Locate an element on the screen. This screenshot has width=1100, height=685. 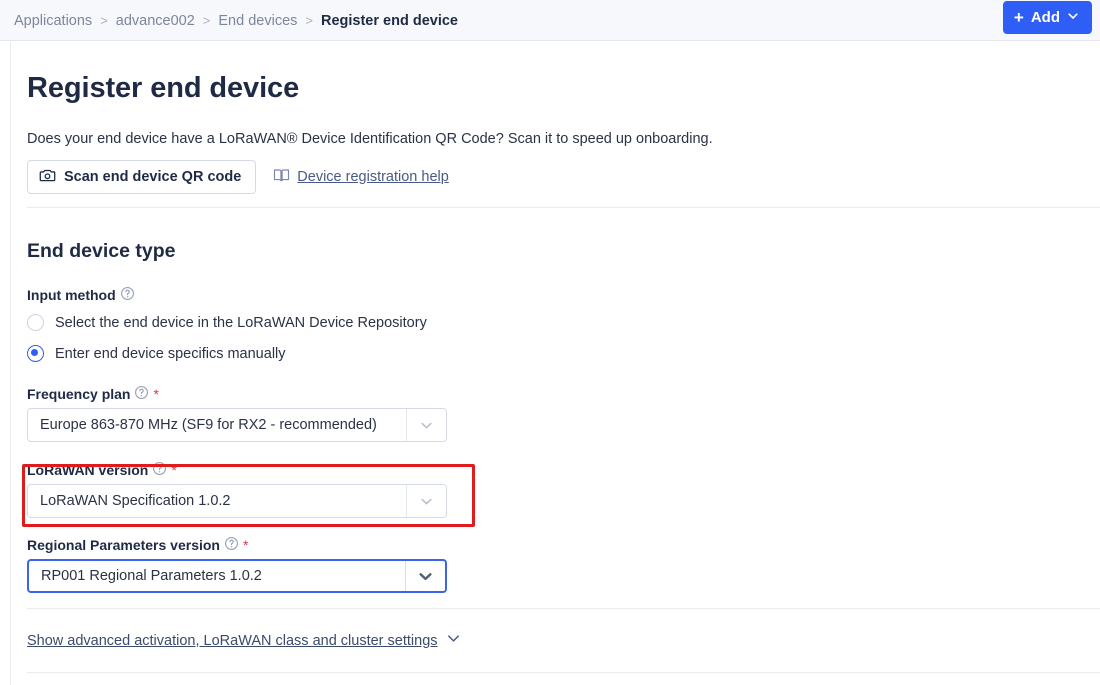
breadcrumb-item-end-devices: End devices is located at coordinates (257, 21).